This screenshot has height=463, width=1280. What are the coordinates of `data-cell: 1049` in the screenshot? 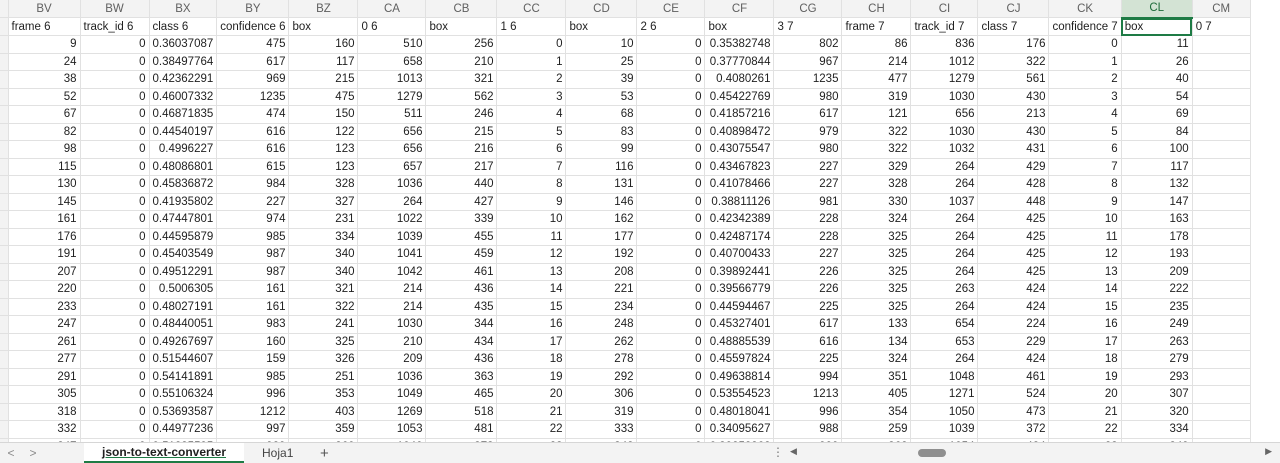 It's located at (392, 394).